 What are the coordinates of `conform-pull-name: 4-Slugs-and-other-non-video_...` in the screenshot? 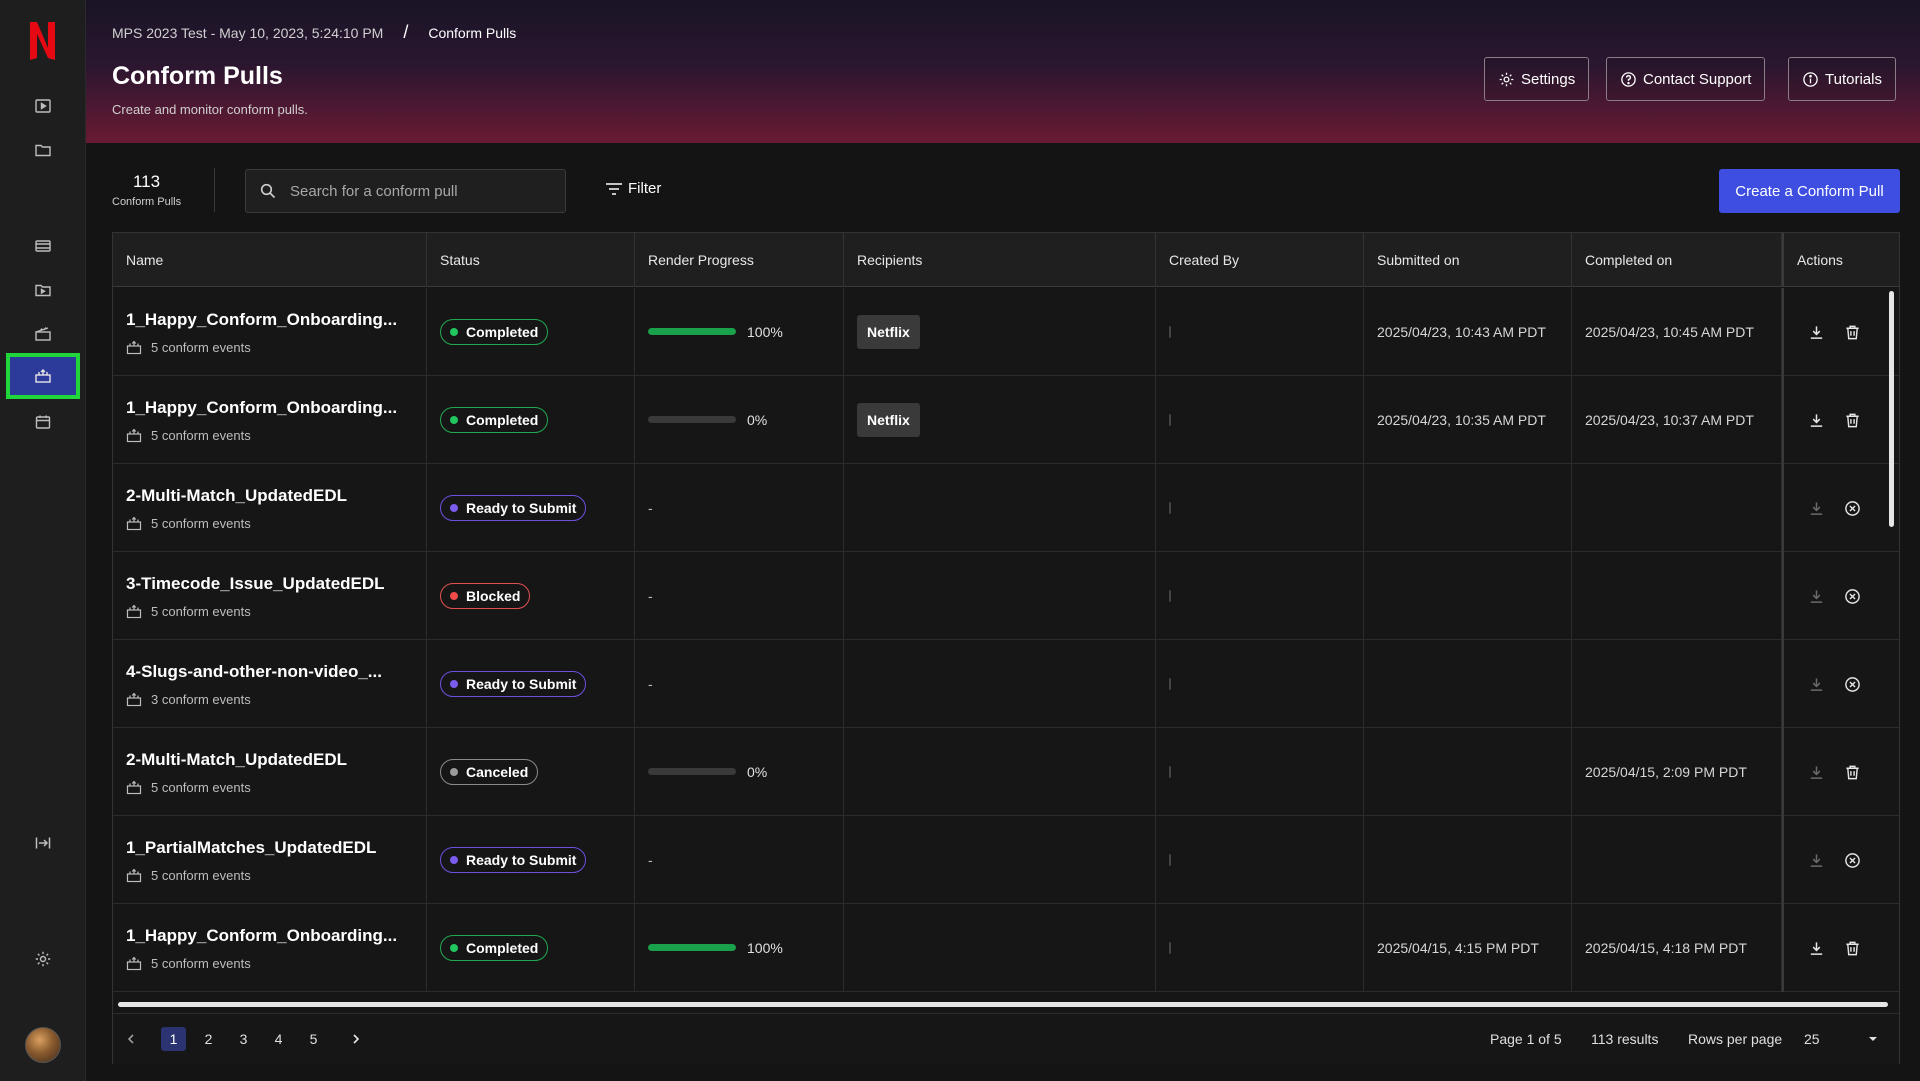 It's located at (254, 672).